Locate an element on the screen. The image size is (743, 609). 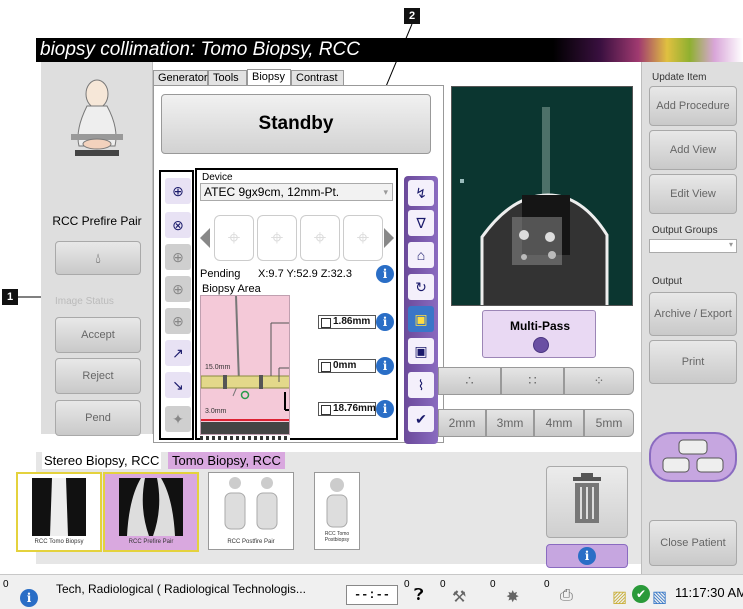
needle-view-icon: ↯ is located at coordinates (421, 193).